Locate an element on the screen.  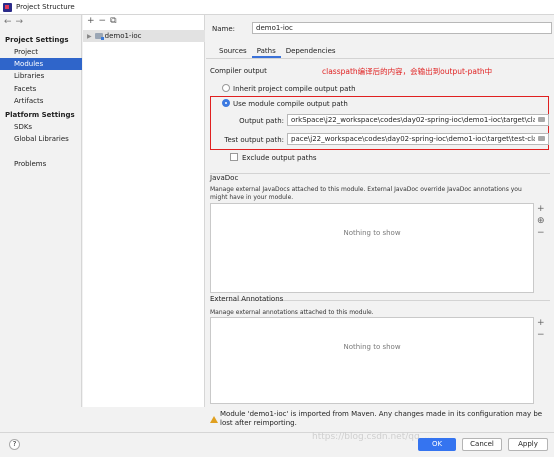
compiler-output-heading: Compiler output is located at coordinates (238, 71).